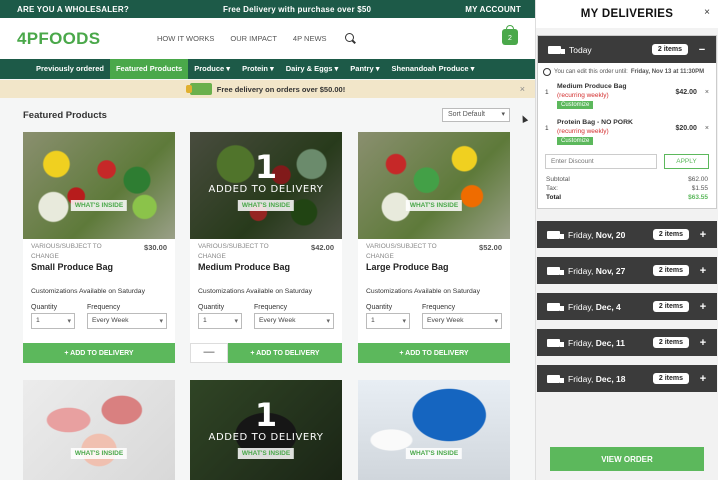 Image resolution: width=718 pixels, height=480 pixels. What do you see at coordinates (547, 92) in the screenshot?
I see `item-qty: 1` at bounding box center [547, 92].